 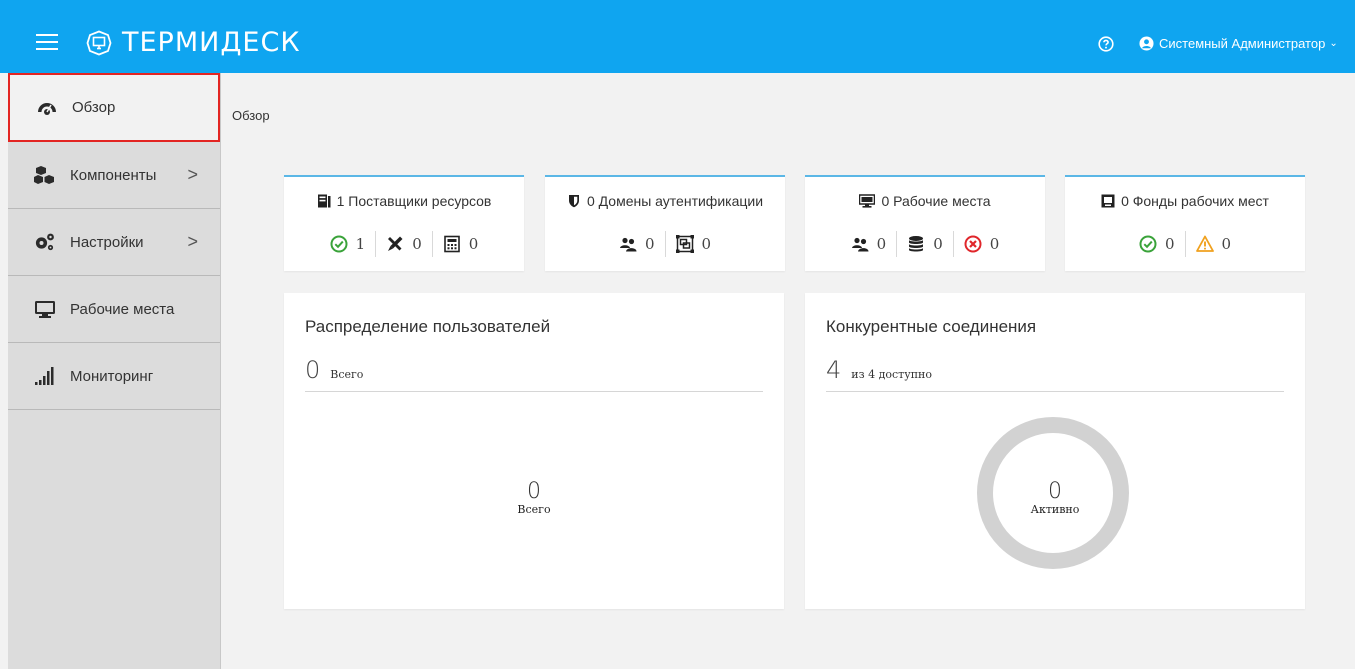 I want to click on users-chart-center: 0 Всего, so click(x=534, y=498).